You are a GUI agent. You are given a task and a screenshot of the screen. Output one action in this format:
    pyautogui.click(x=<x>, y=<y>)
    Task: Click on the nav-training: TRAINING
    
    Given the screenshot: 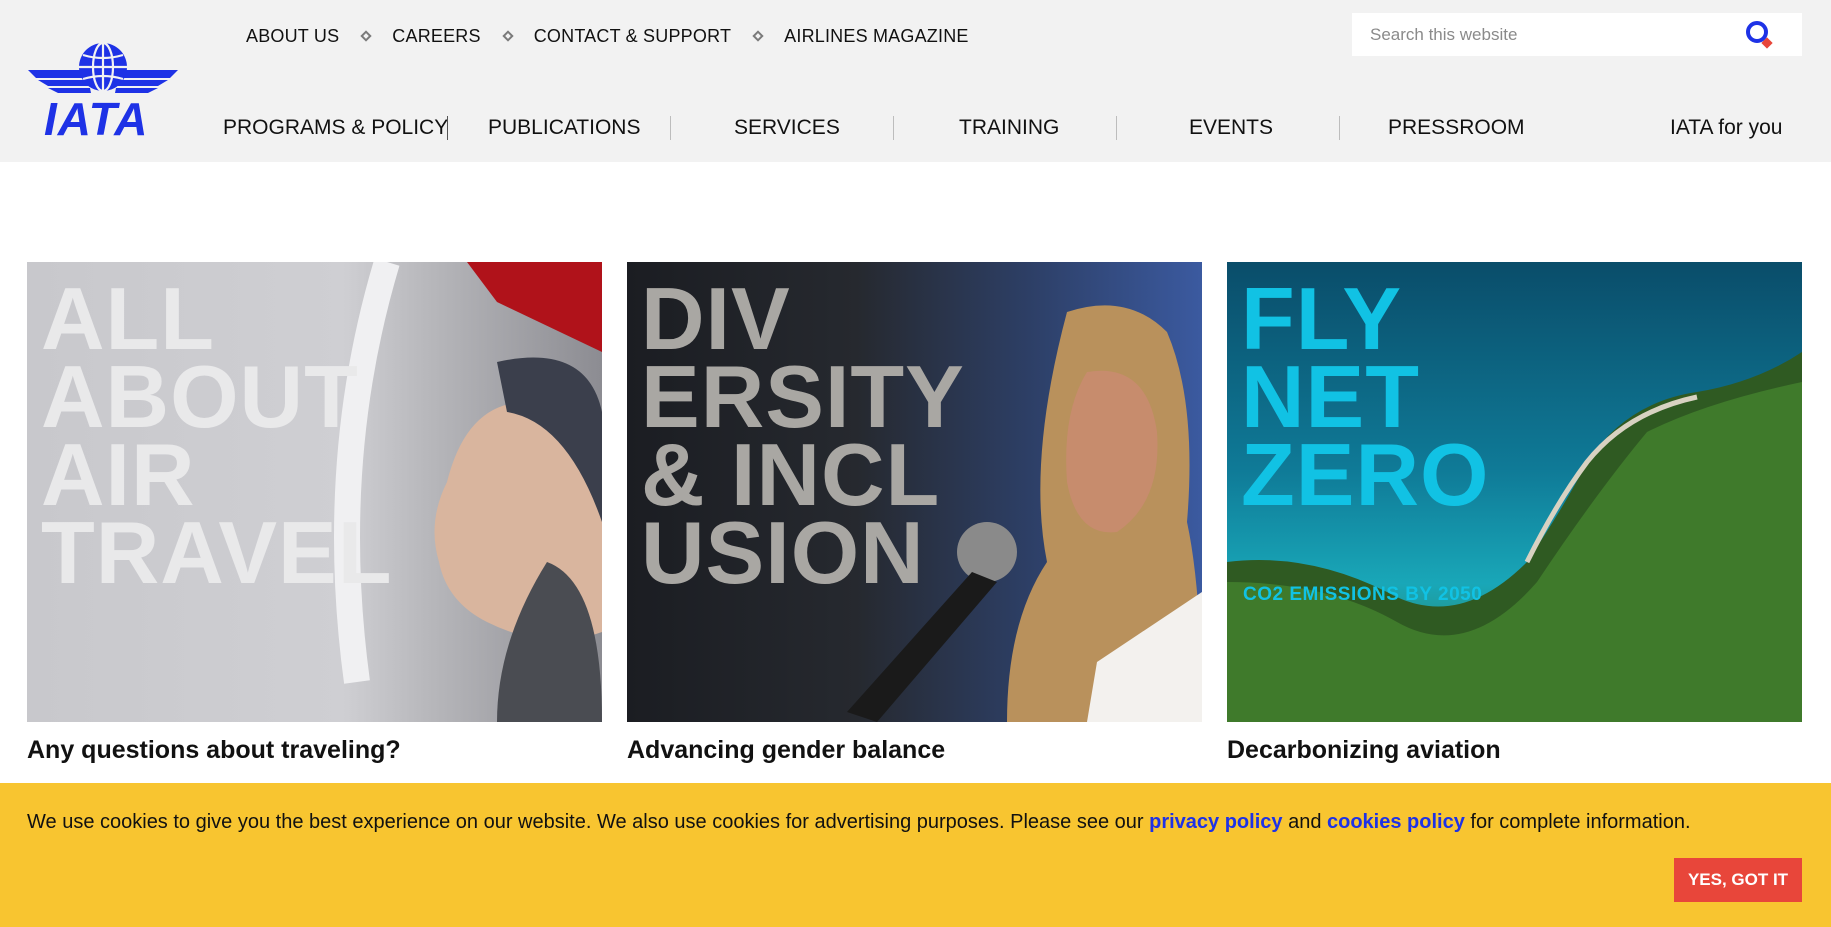 What is the action you would take?
    pyautogui.click(x=1009, y=128)
    